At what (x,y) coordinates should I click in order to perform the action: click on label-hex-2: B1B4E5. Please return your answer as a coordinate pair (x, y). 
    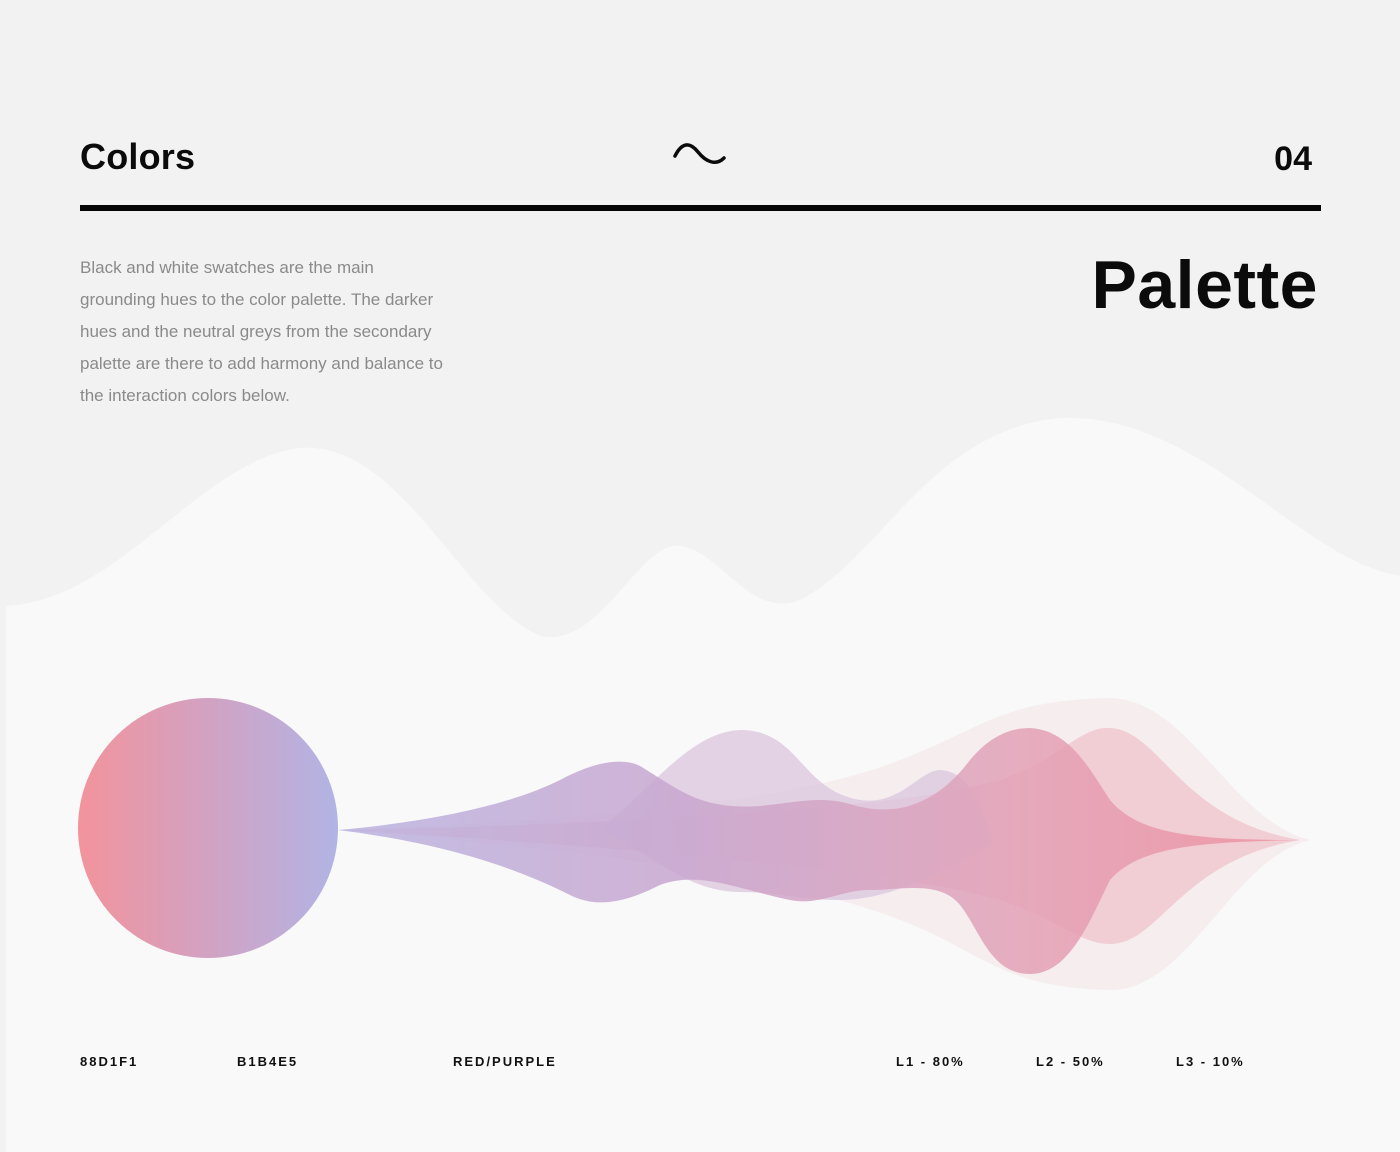
    Looking at the image, I should click on (268, 1061).